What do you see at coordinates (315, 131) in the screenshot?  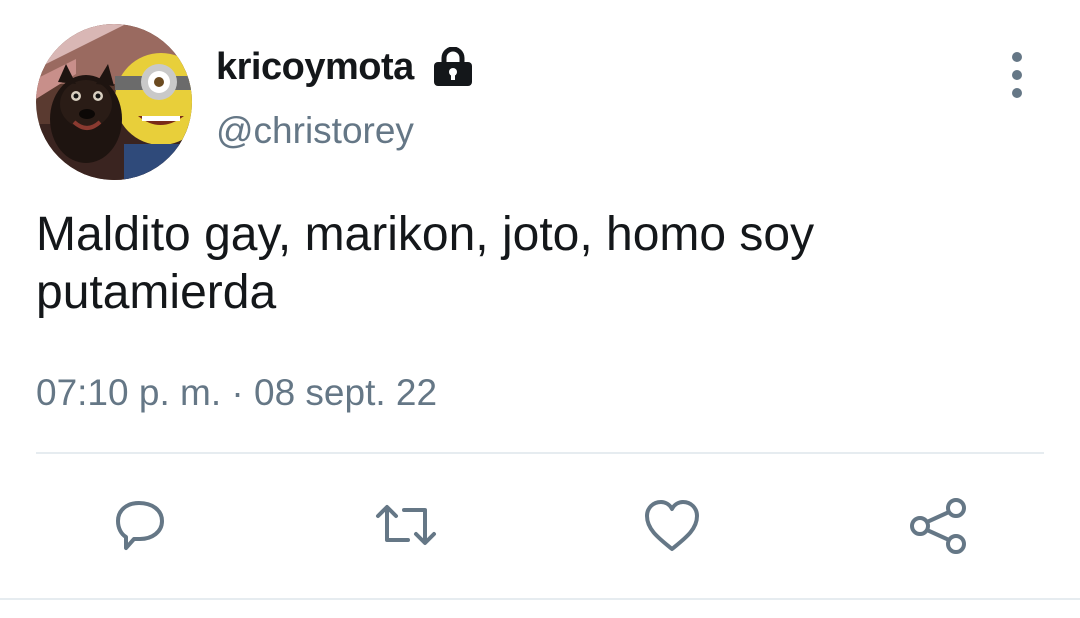 I see `user-handle: @christorey` at bounding box center [315, 131].